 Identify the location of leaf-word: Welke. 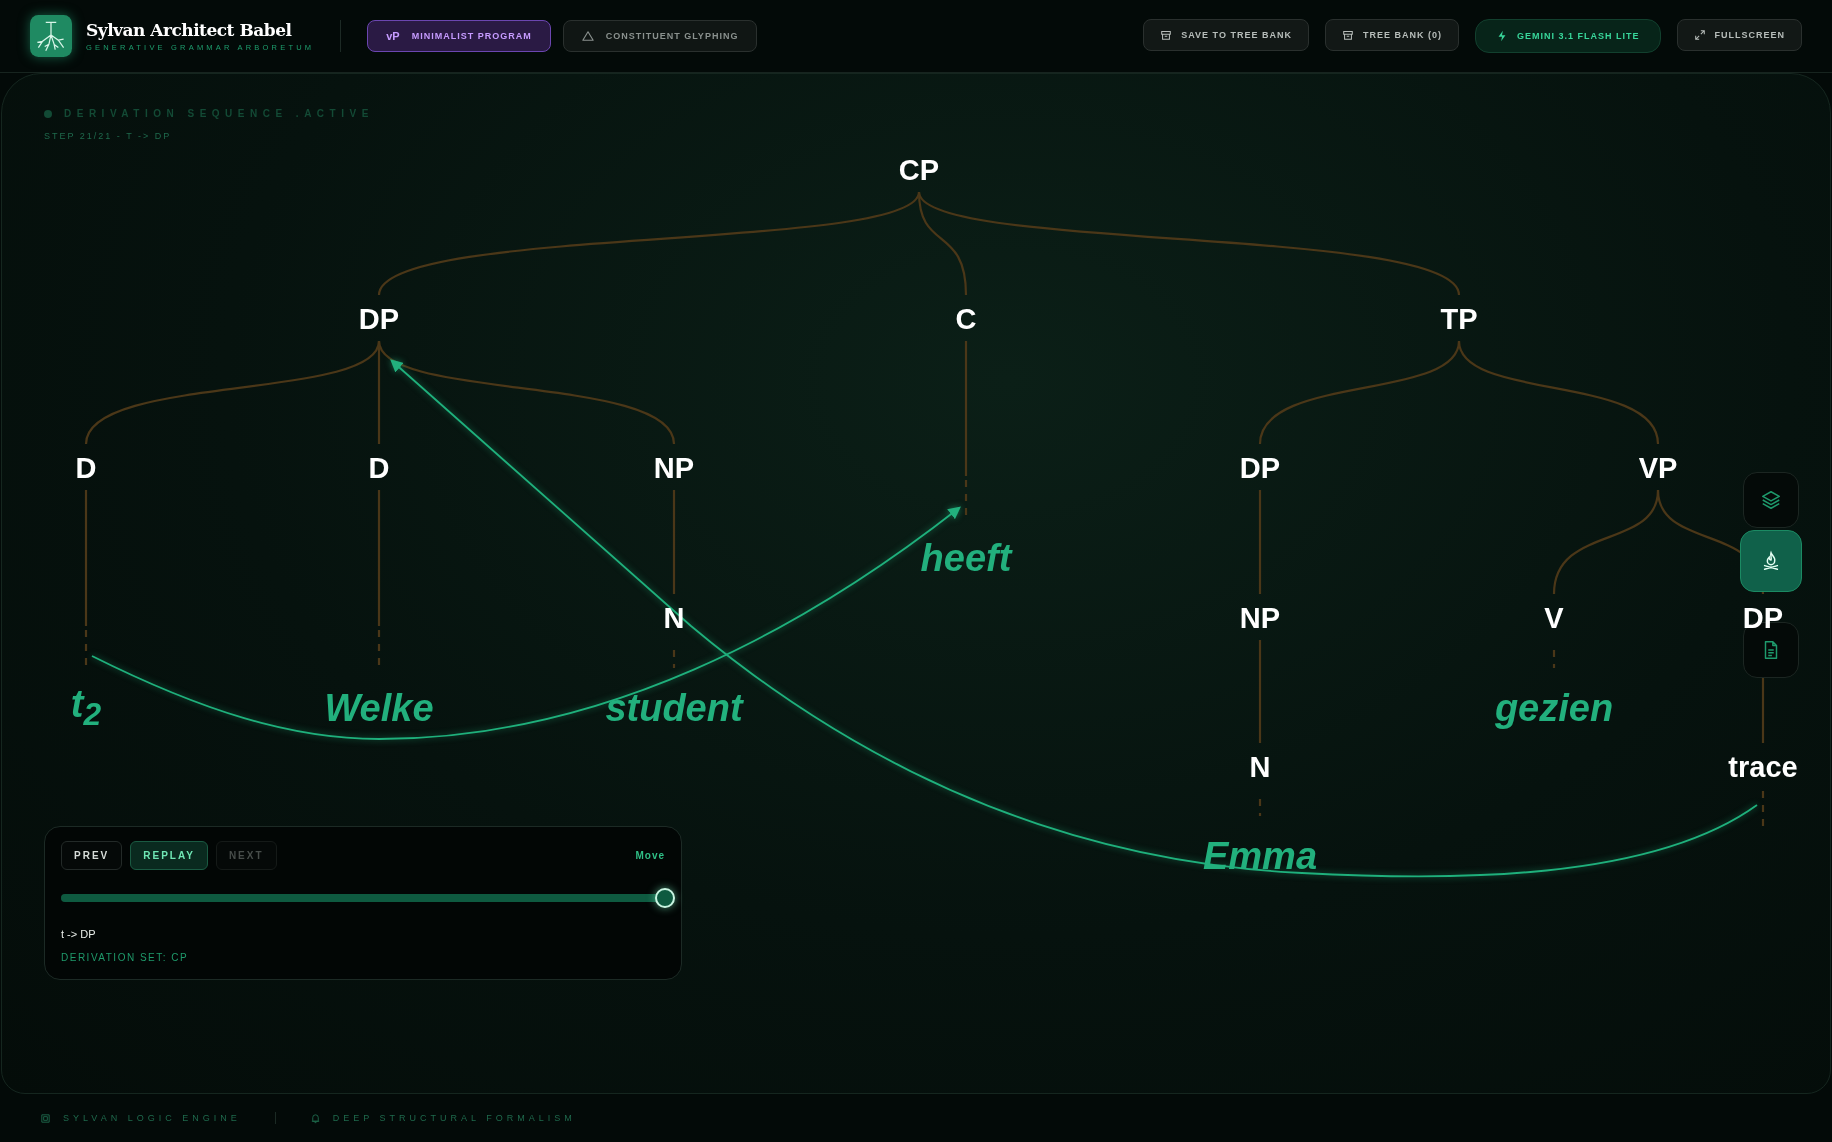
(379, 708).